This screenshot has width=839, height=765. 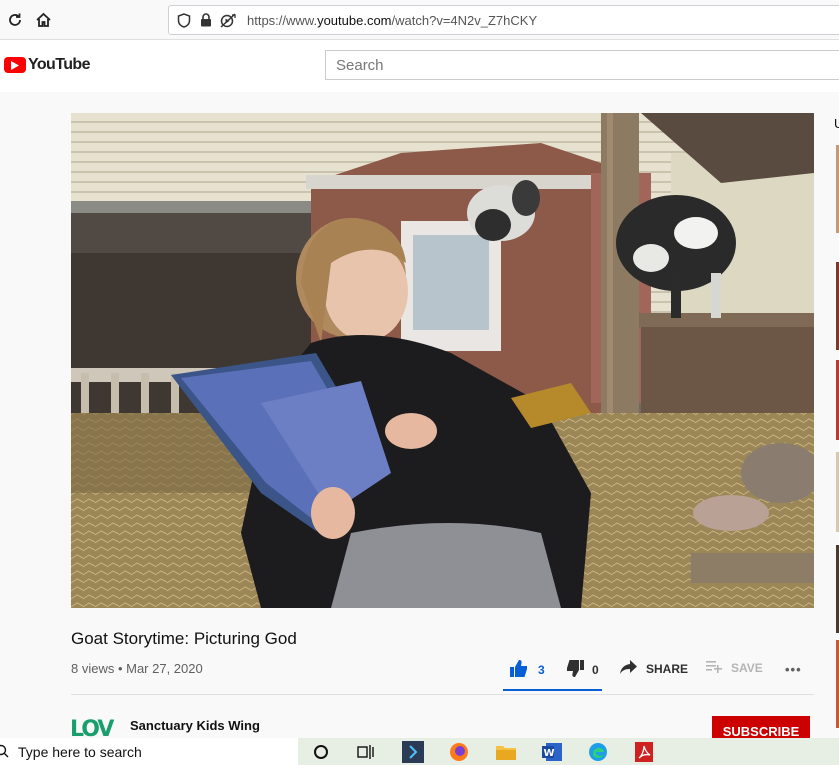 I want to click on thumbs-down-icon, so click(x=575, y=670).